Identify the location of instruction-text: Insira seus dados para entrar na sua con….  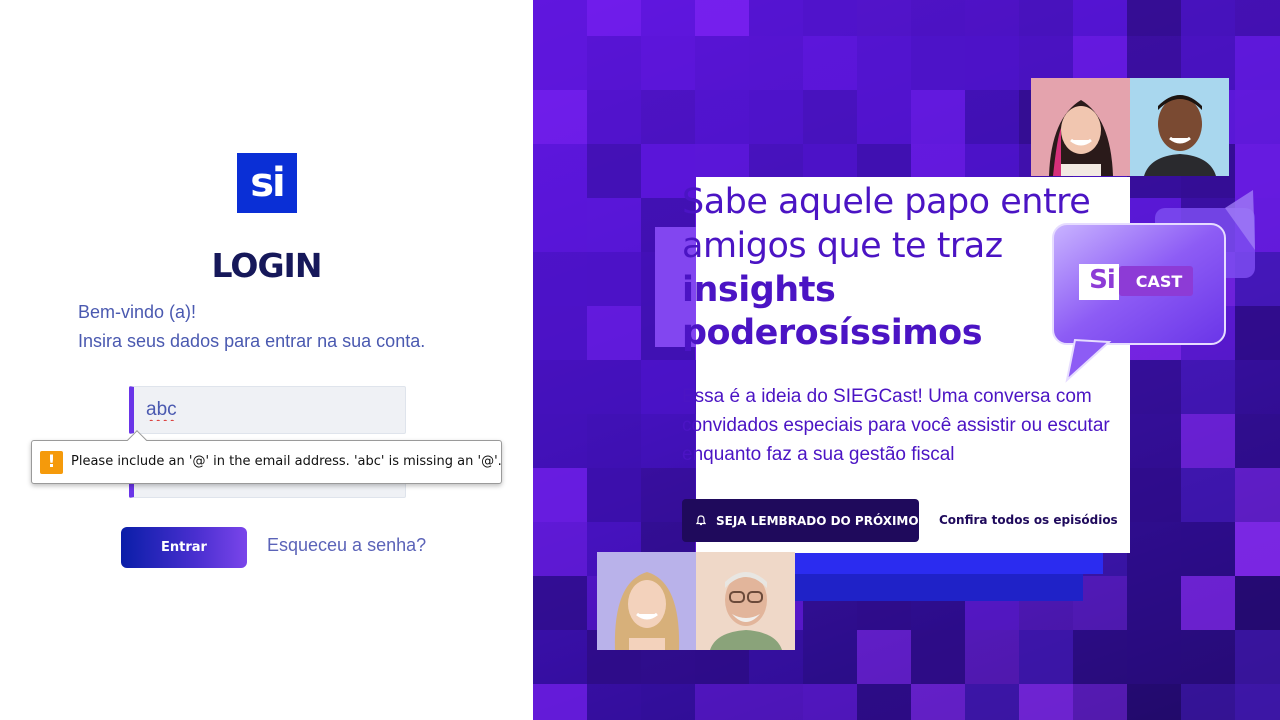
(252, 341).